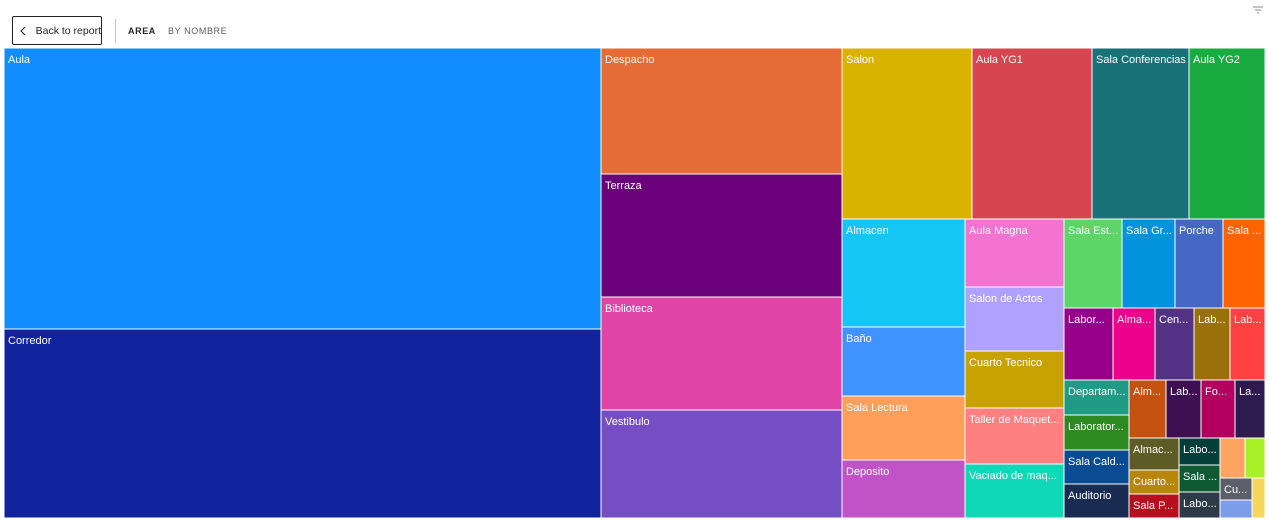 Image resolution: width=1269 pixels, height=522 pixels. I want to click on treemap-tile-label: Terraza, so click(624, 186).